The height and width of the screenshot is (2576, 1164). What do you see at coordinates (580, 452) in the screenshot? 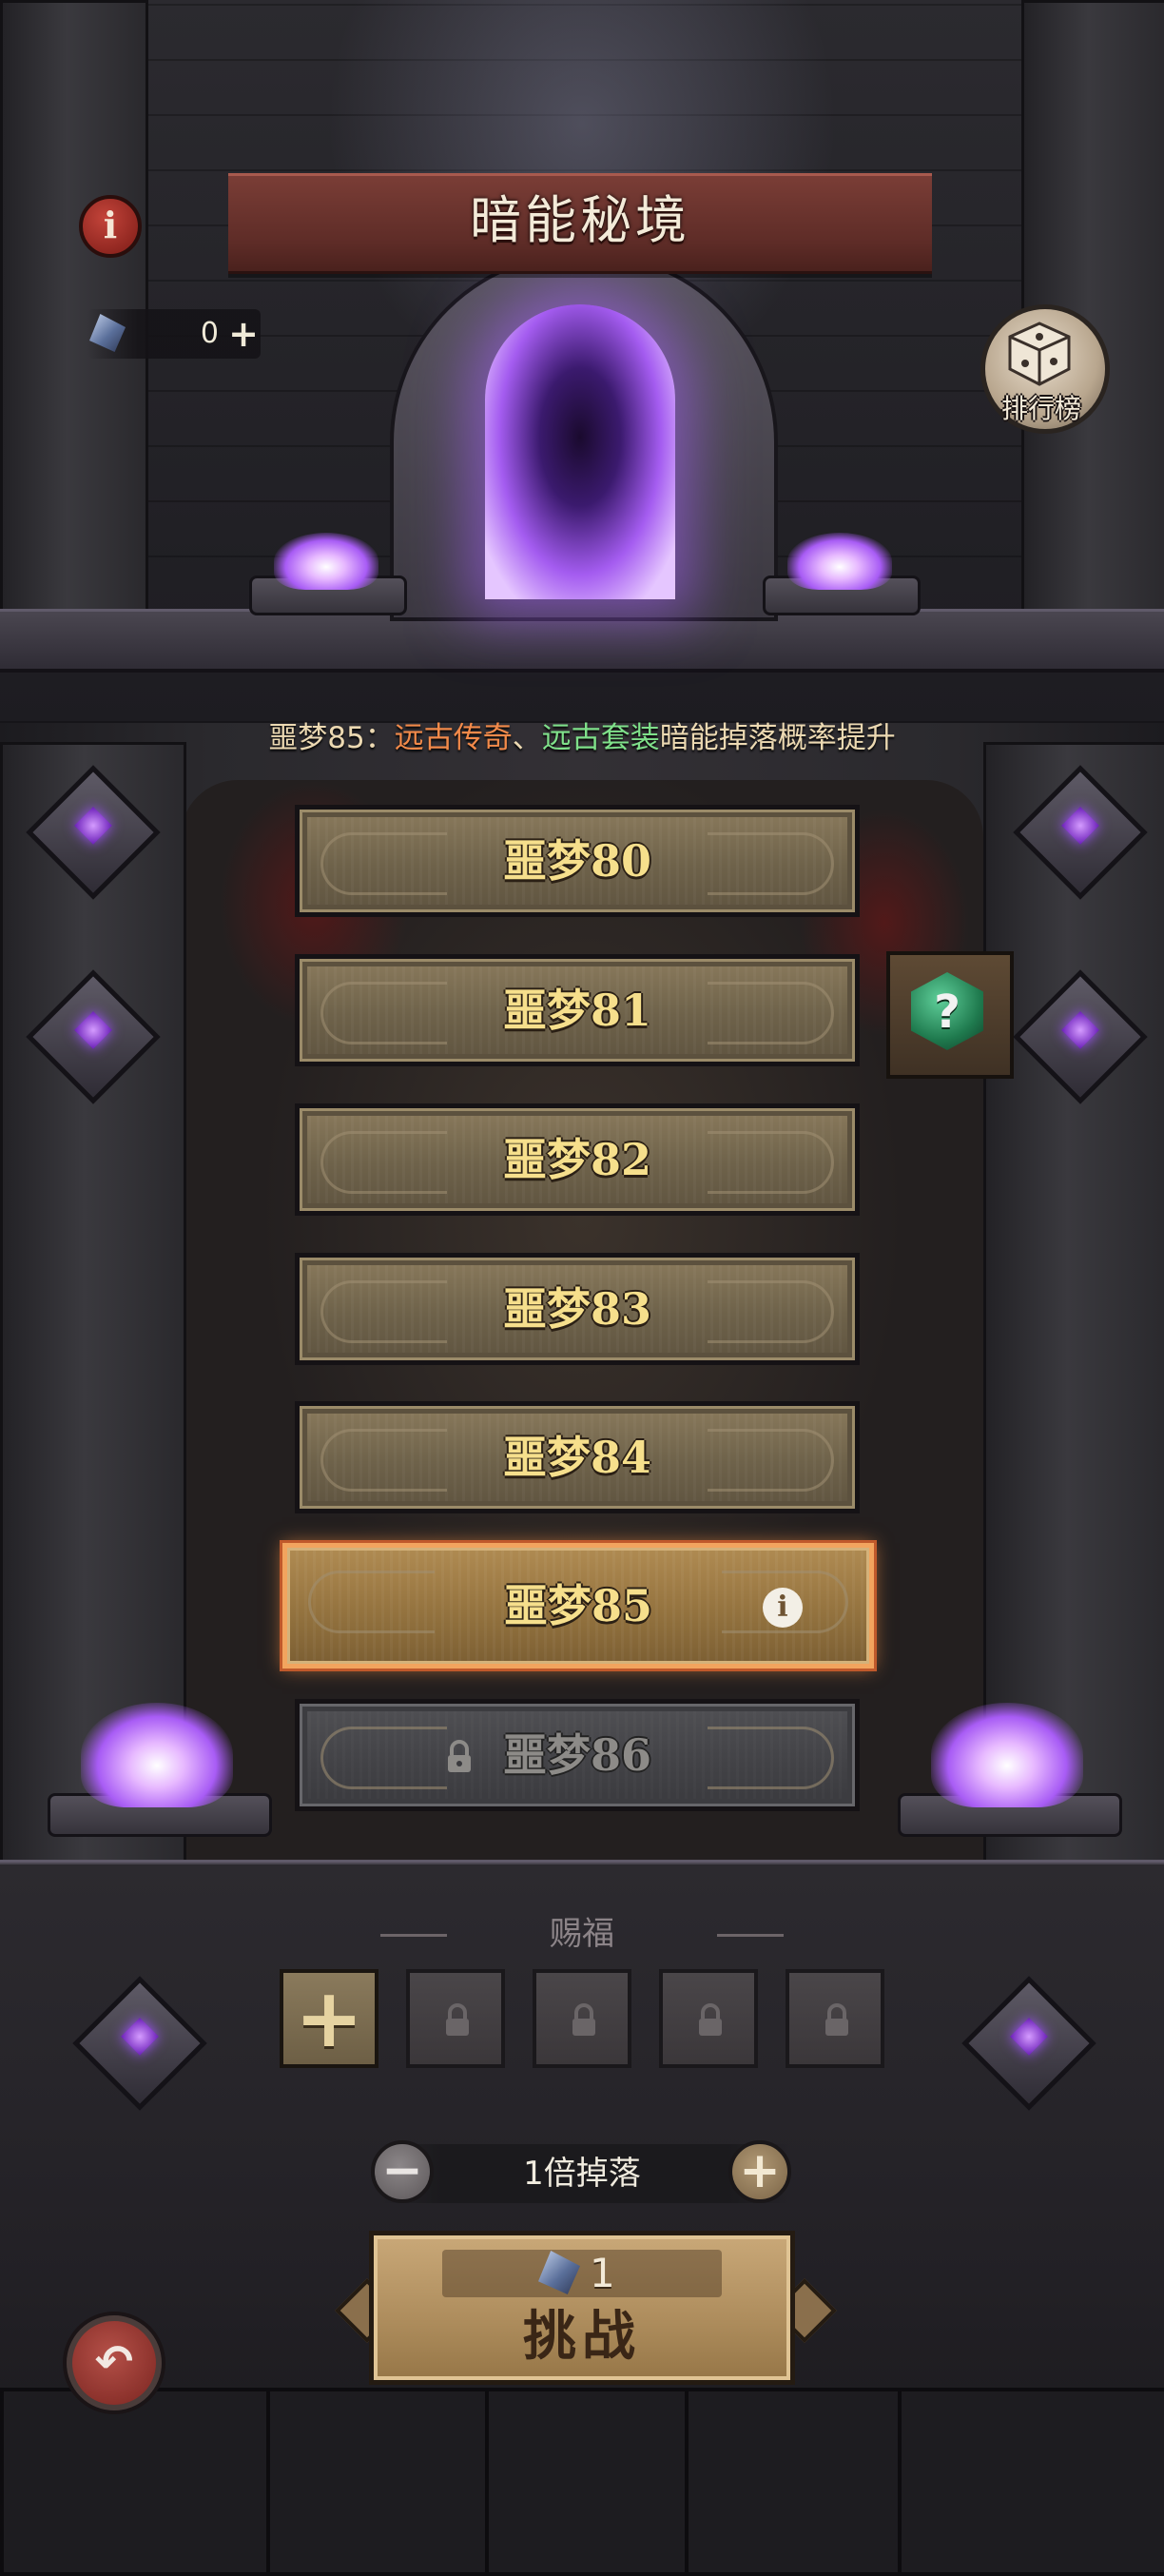
I see `purple-portal` at bounding box center [580, 452].